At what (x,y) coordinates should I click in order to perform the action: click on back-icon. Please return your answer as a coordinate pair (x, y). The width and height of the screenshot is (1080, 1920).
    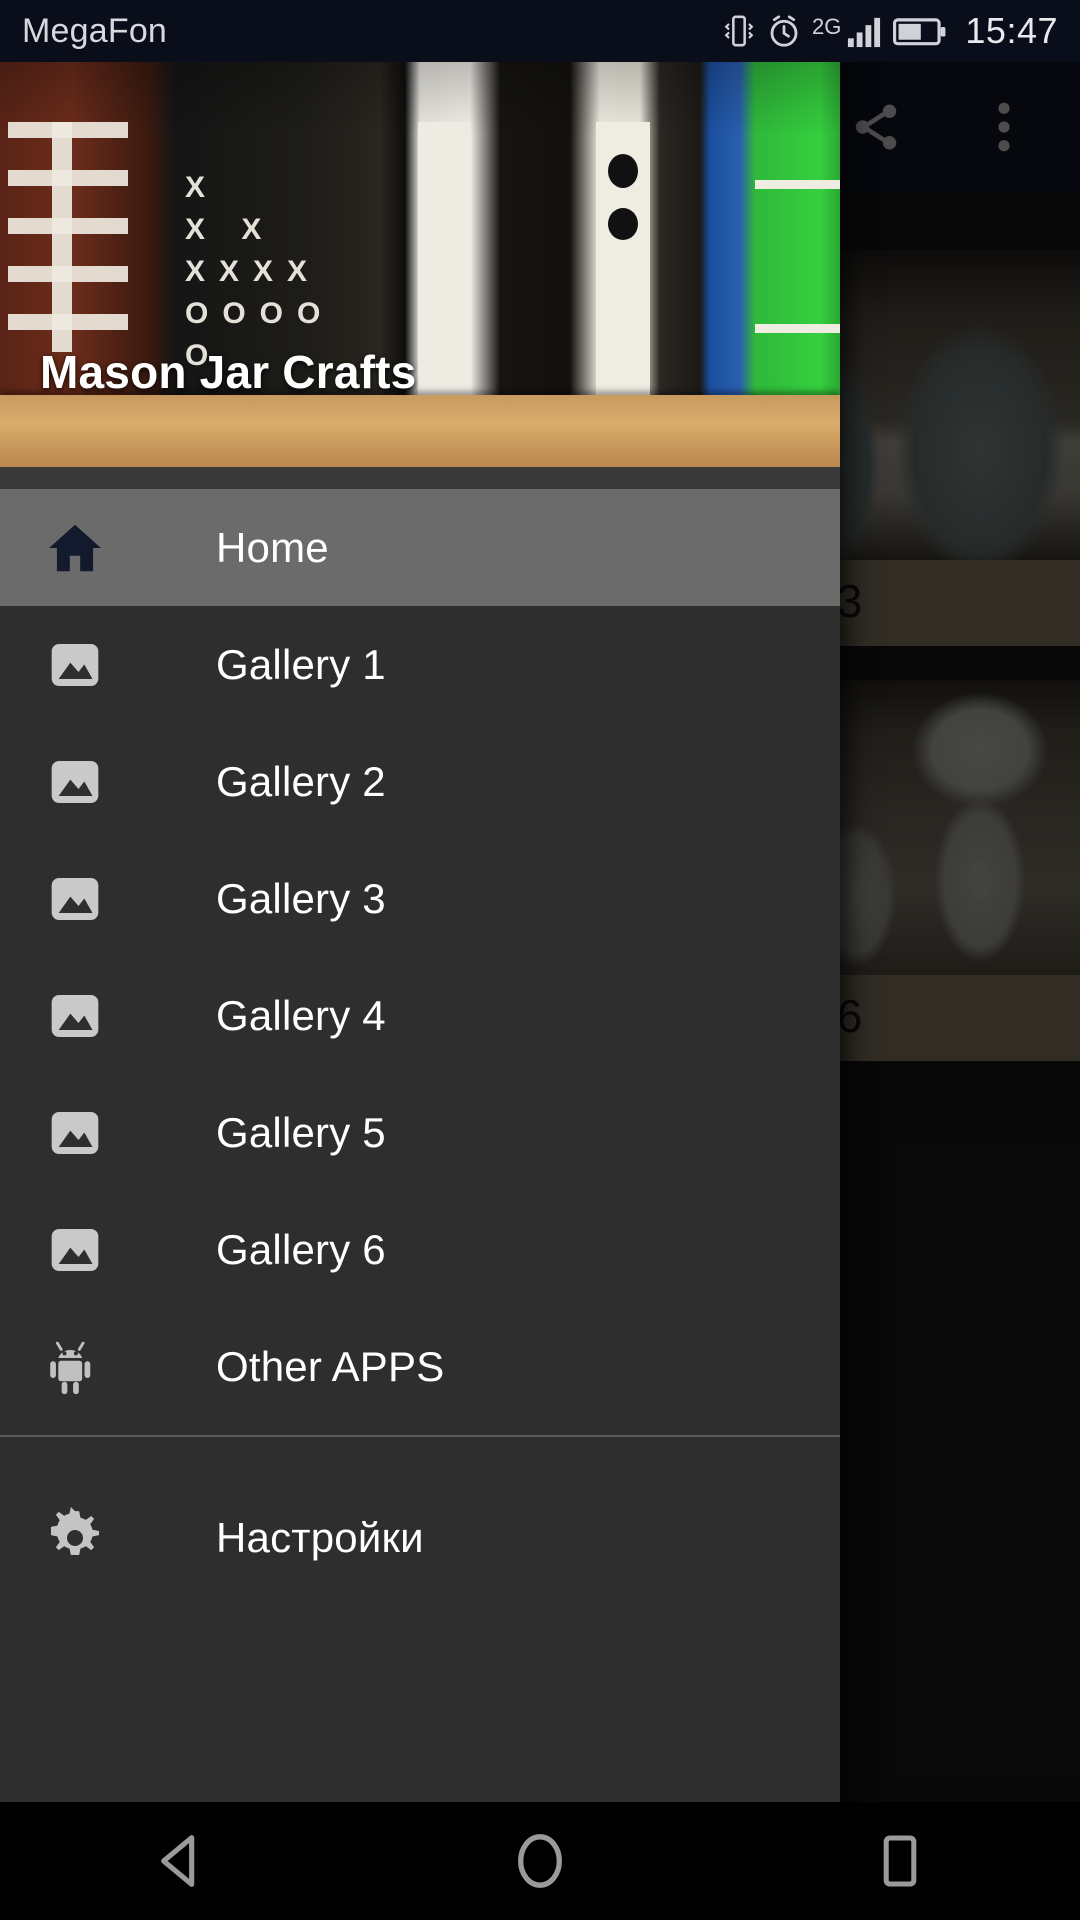
    Looking at the image, I should click on (180, 1861).